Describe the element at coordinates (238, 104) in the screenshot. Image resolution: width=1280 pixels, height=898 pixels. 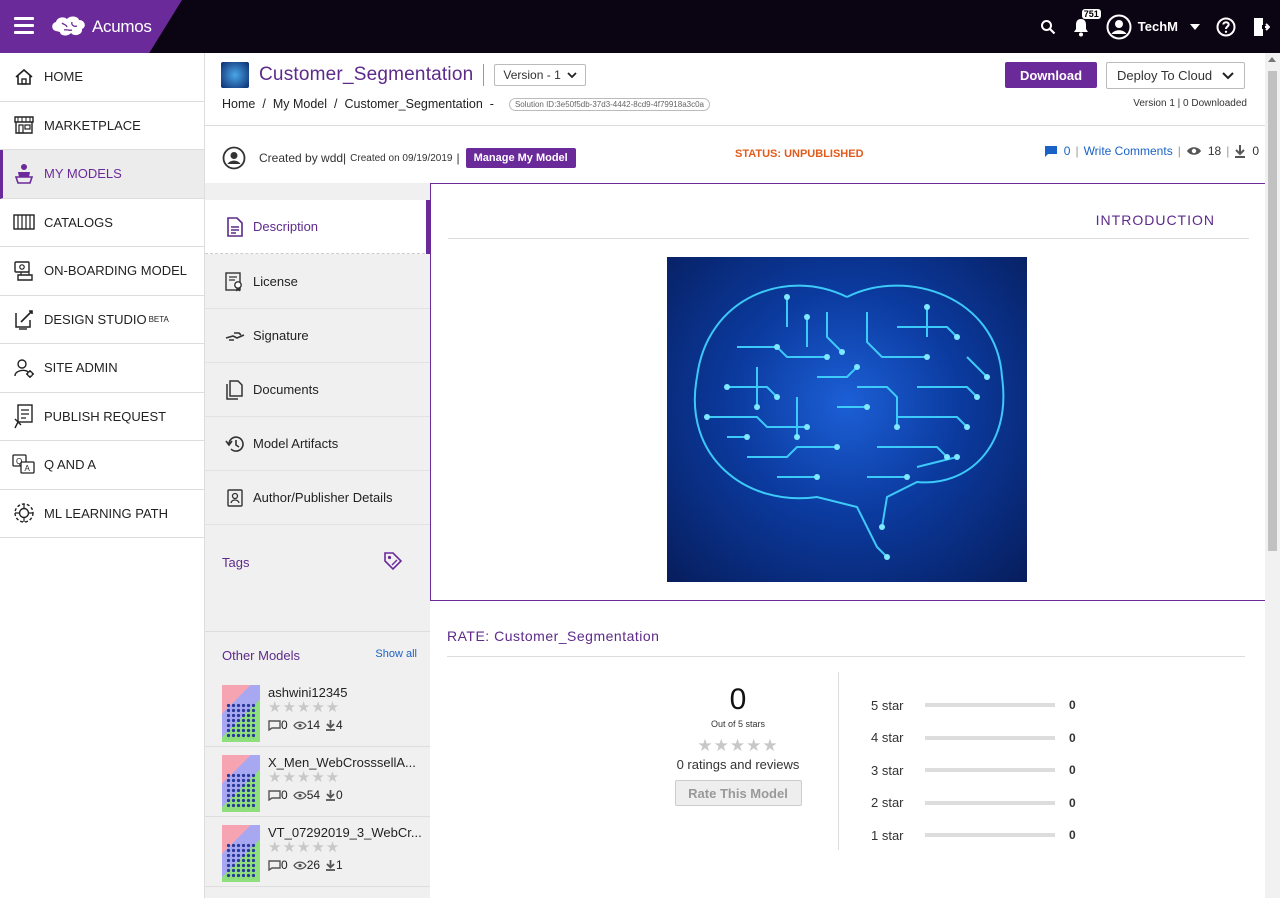
I see `breadcrumb-home: Home` at that location.